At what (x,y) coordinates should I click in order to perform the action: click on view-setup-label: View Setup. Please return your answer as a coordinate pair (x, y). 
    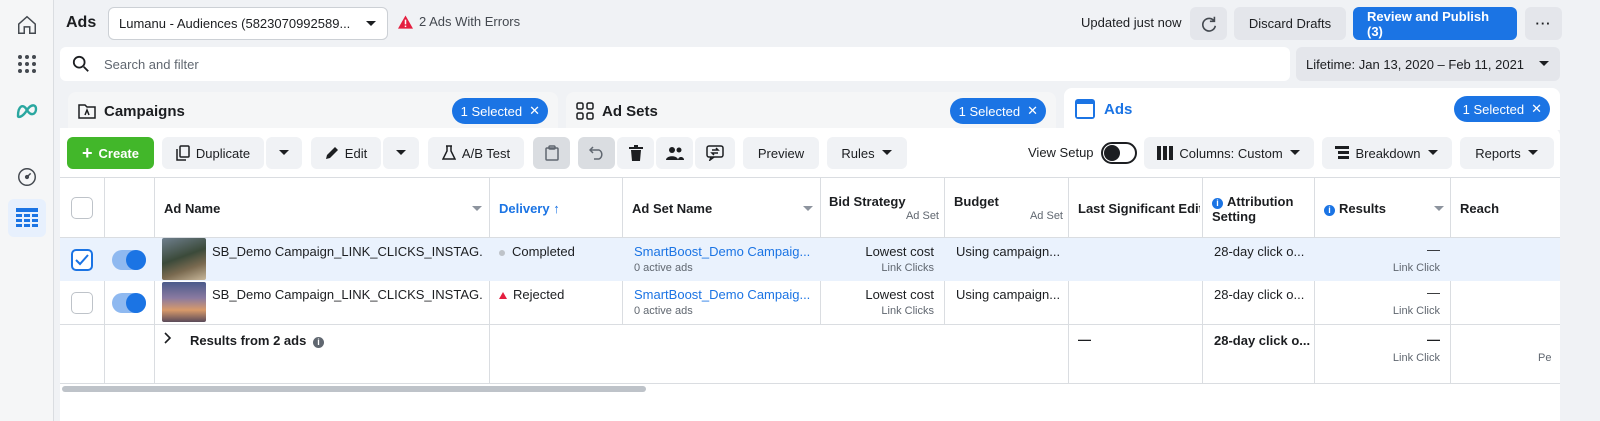
    Looking at the image, I should click on (1061, 152).